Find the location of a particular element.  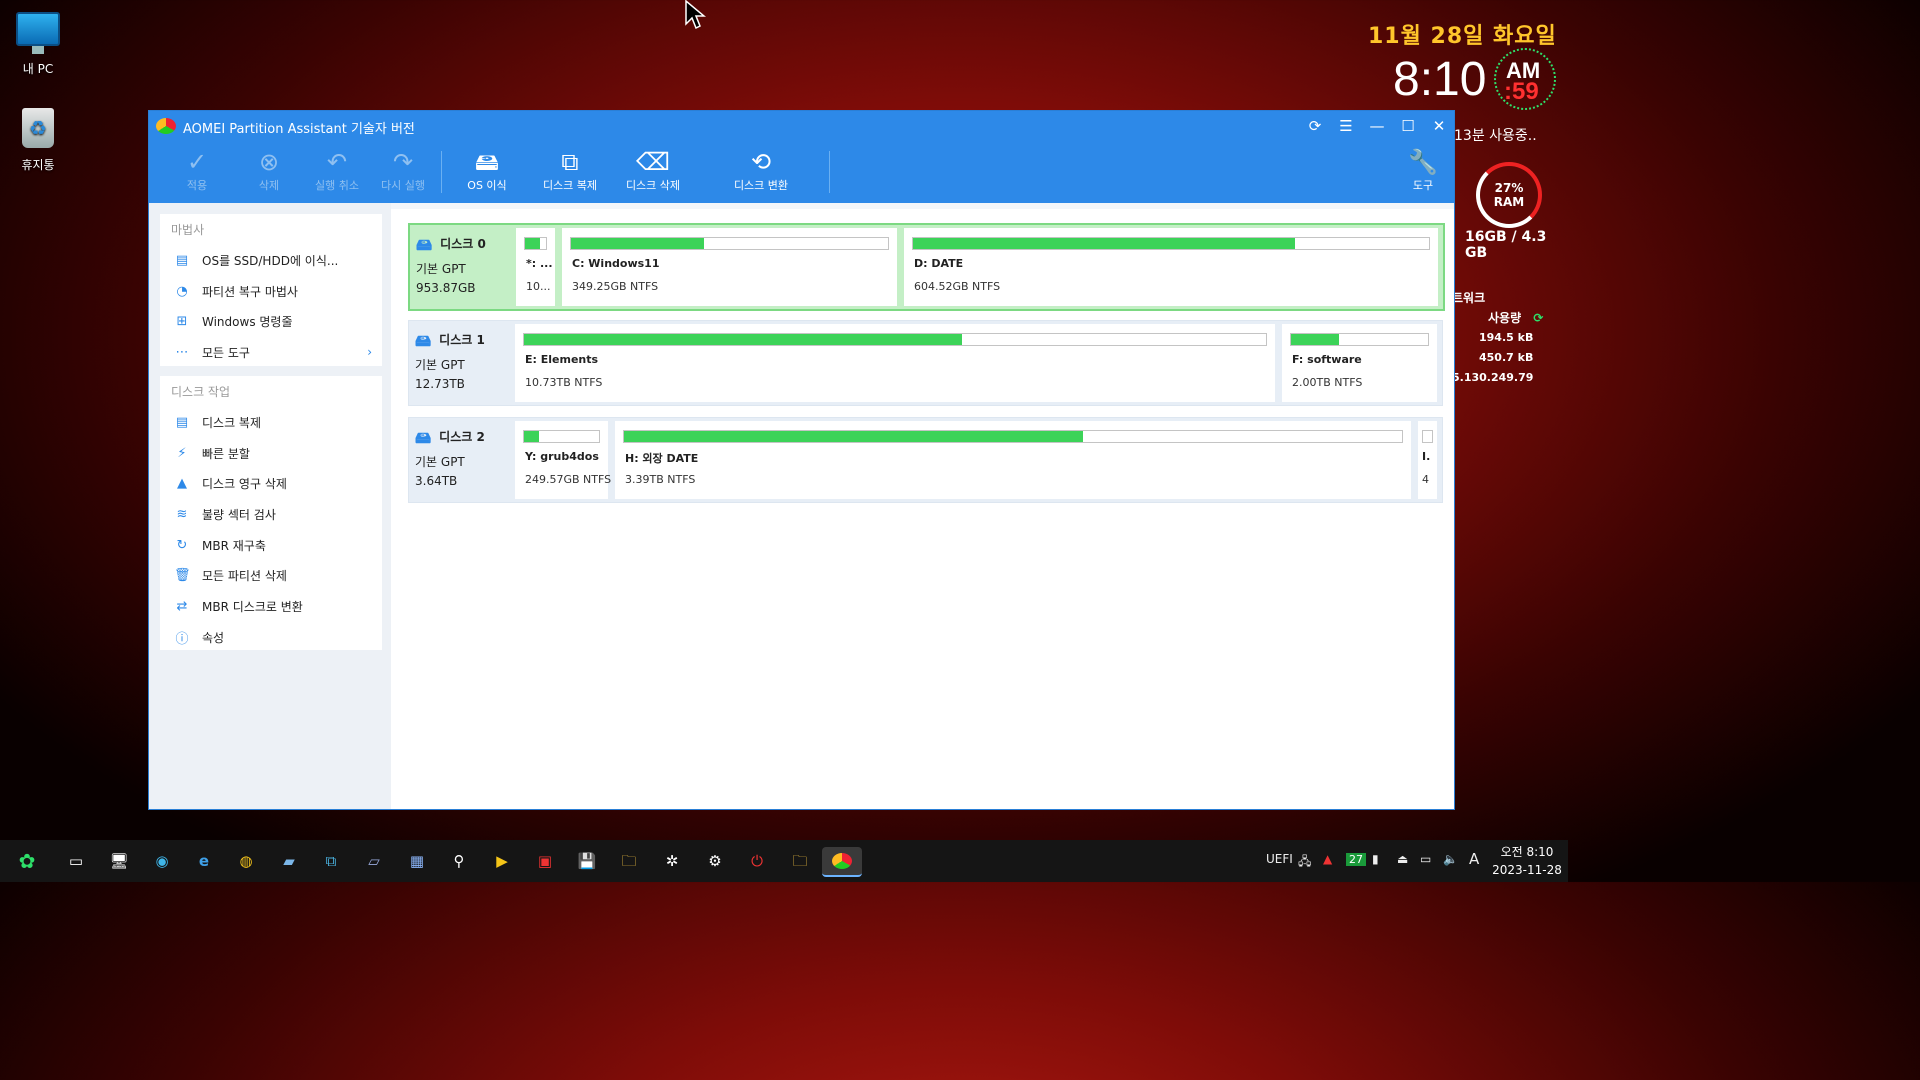

sidebar-item-disk-wipe: ▲ 디스크 영구 삭제 is located at coordinates (271, 483).